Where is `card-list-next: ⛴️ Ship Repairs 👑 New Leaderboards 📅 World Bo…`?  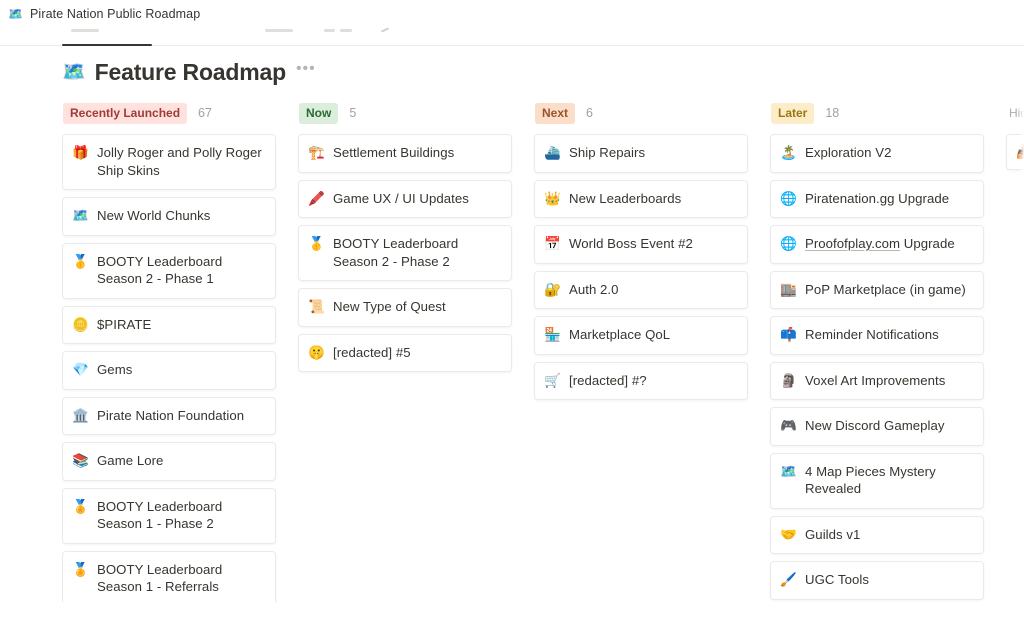 card-list-next: ⛴️ Ship Repairs 👑 New Leaderboards 📅 World Bo… is located at coordinates (641, 267).